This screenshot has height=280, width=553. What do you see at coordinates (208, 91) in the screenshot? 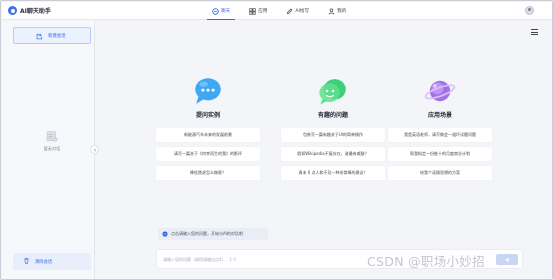
I see `chat-bubble-icon` at bounding box center [208, 91].